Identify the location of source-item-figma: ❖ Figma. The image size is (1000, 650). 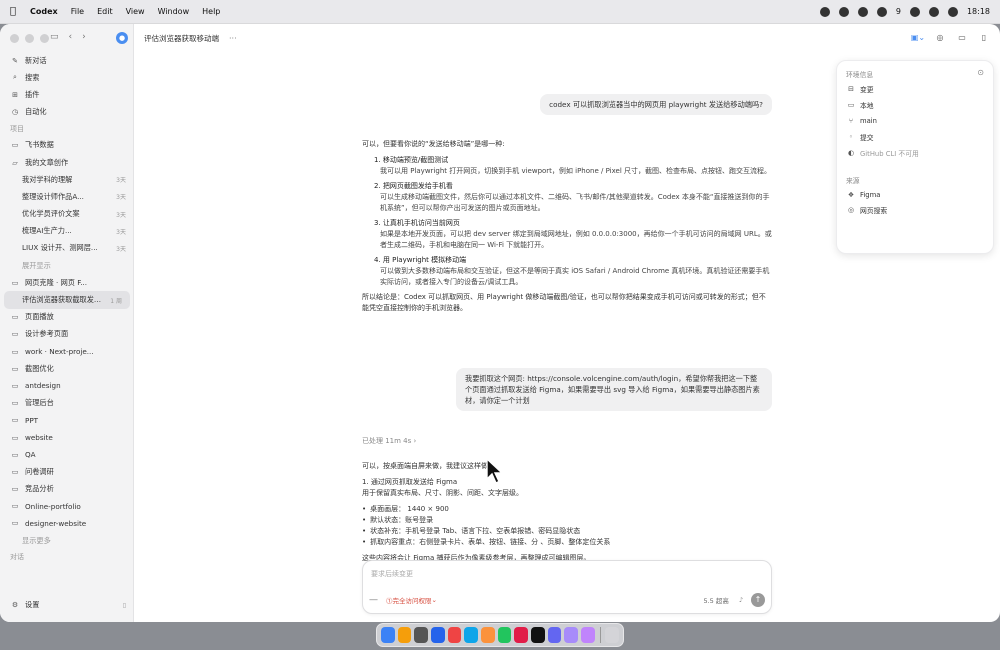
(863, 195).